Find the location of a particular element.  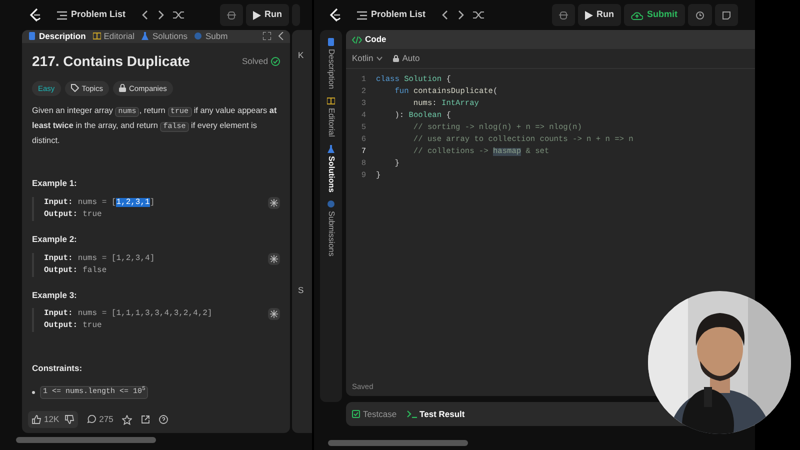

input-value: nums = [1,2,3,1] is located at coordinates (116, 202).